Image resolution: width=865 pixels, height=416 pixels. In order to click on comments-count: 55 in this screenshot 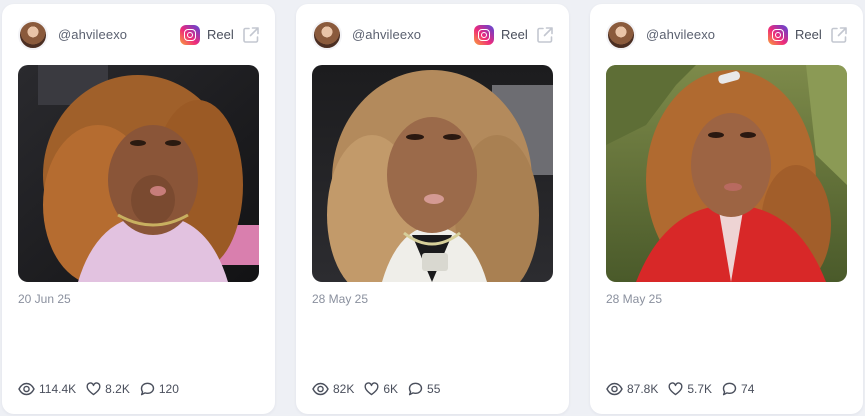, I will do `click(434, 389)`.